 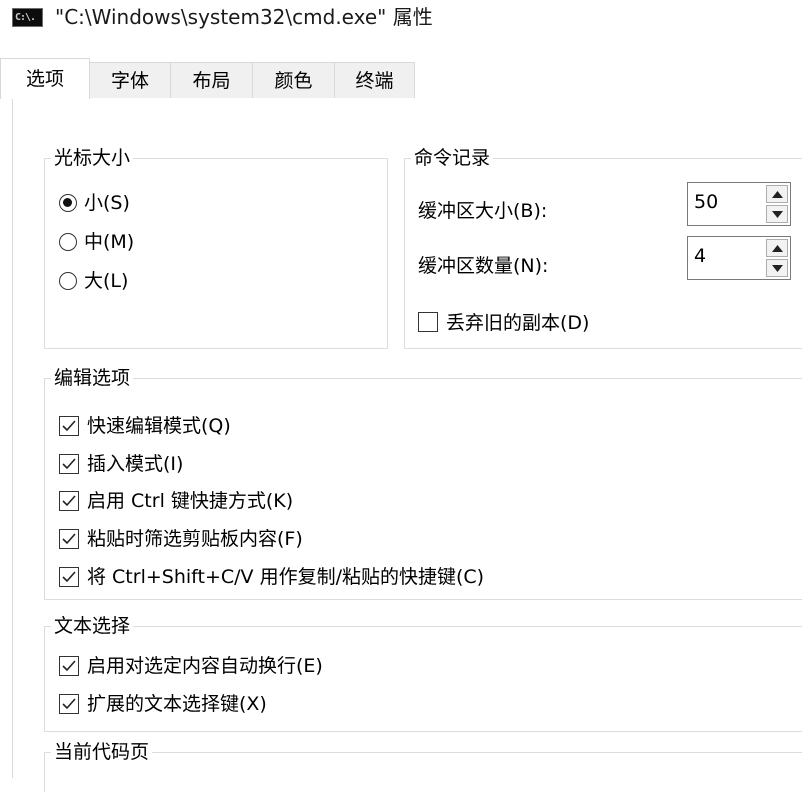 I want to click on cursor-medium-radio, so click(x=68, y=242).